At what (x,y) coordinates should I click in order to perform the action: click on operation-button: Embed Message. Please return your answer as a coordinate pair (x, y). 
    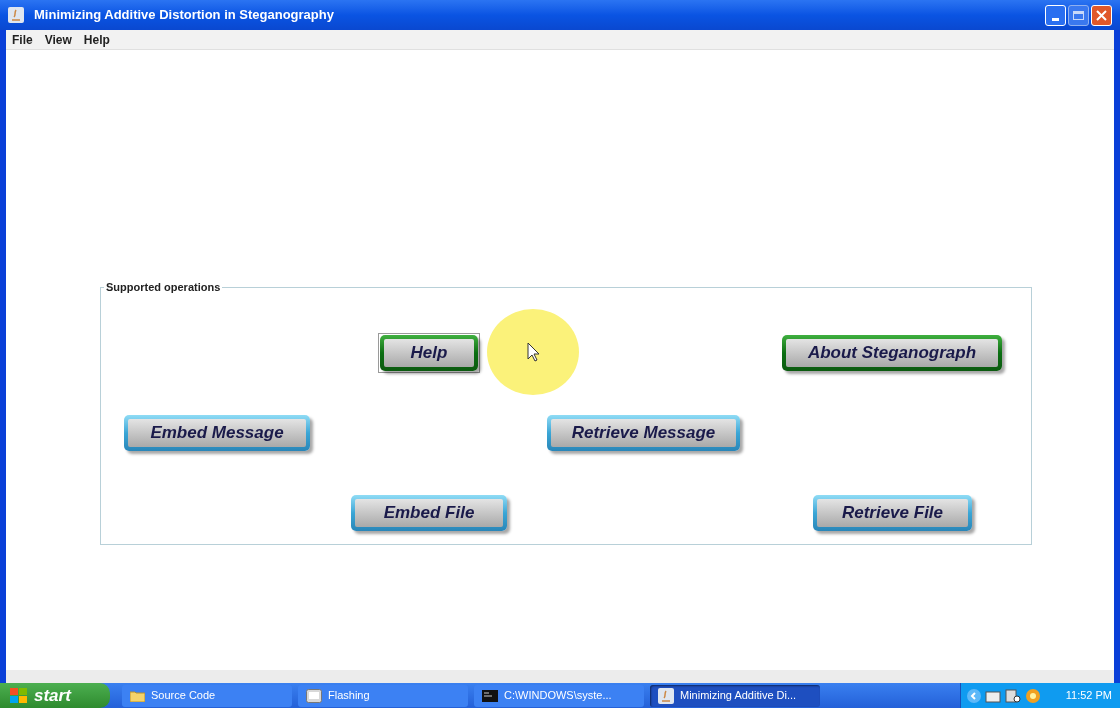
    Looking at the image, I should click on (217, 433).